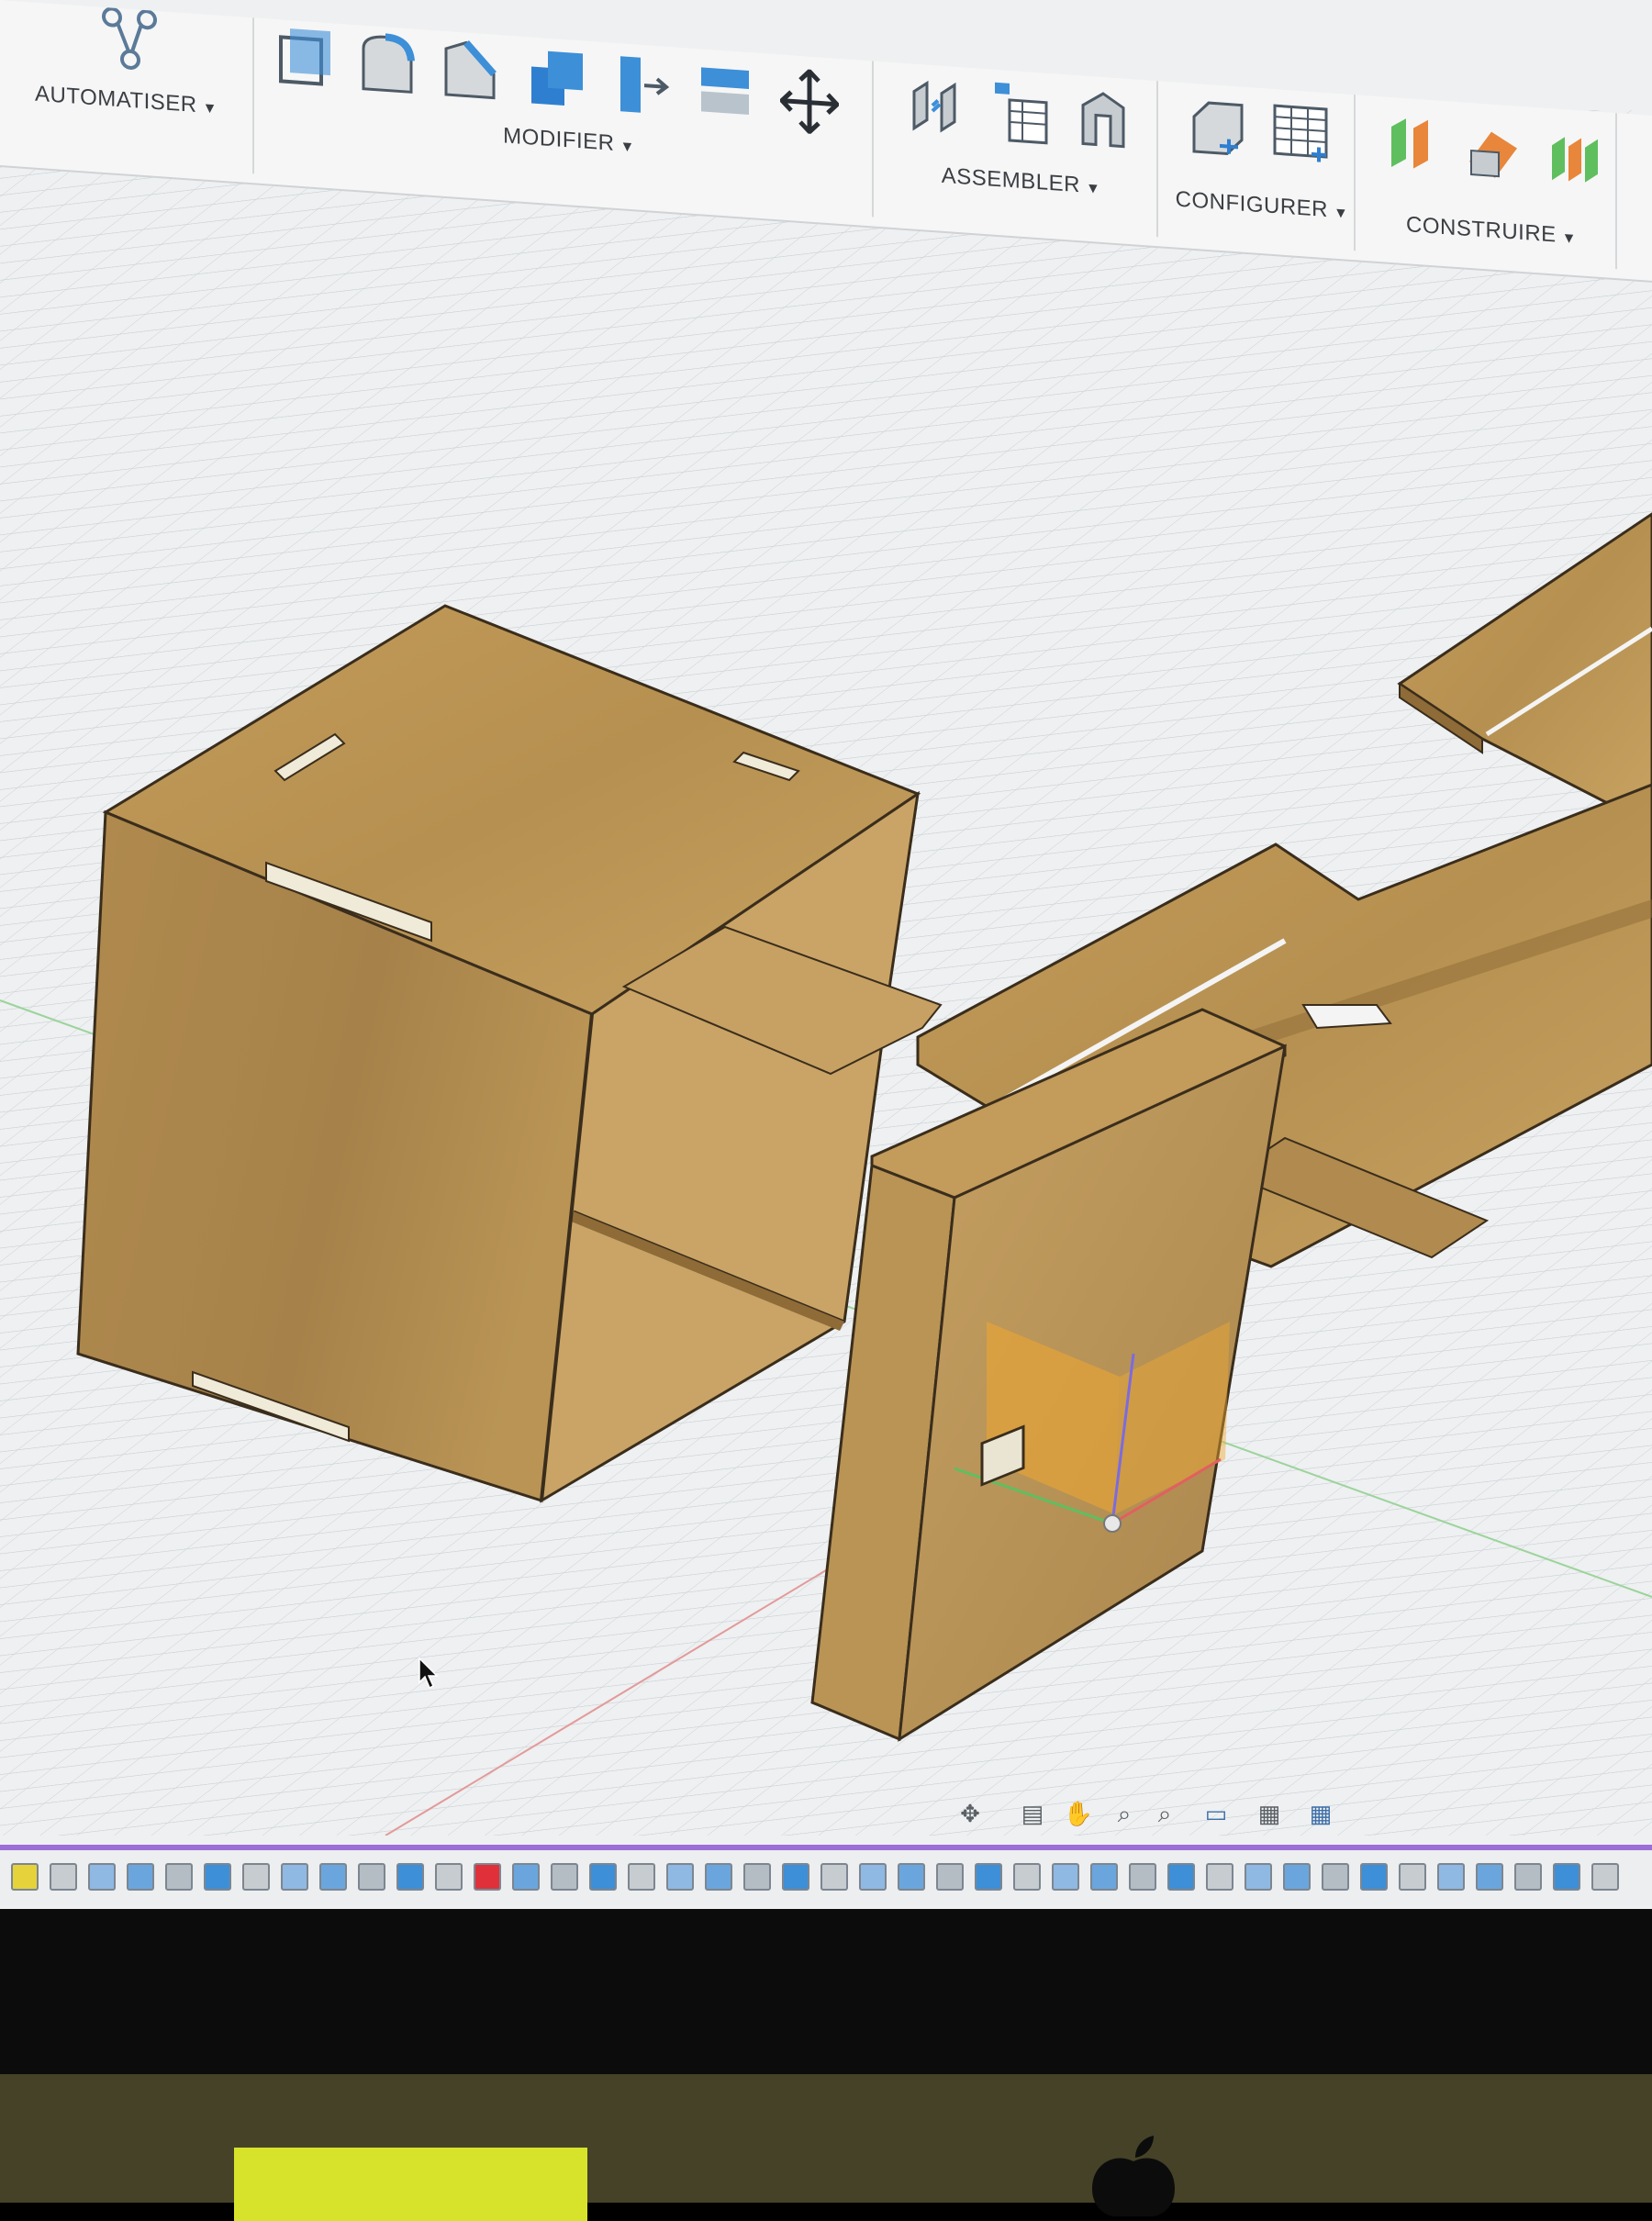 The height and width of the screenshot is (2221, 1652). I want to click on group-modify: MODIFIER ▼, so click(570, 118).